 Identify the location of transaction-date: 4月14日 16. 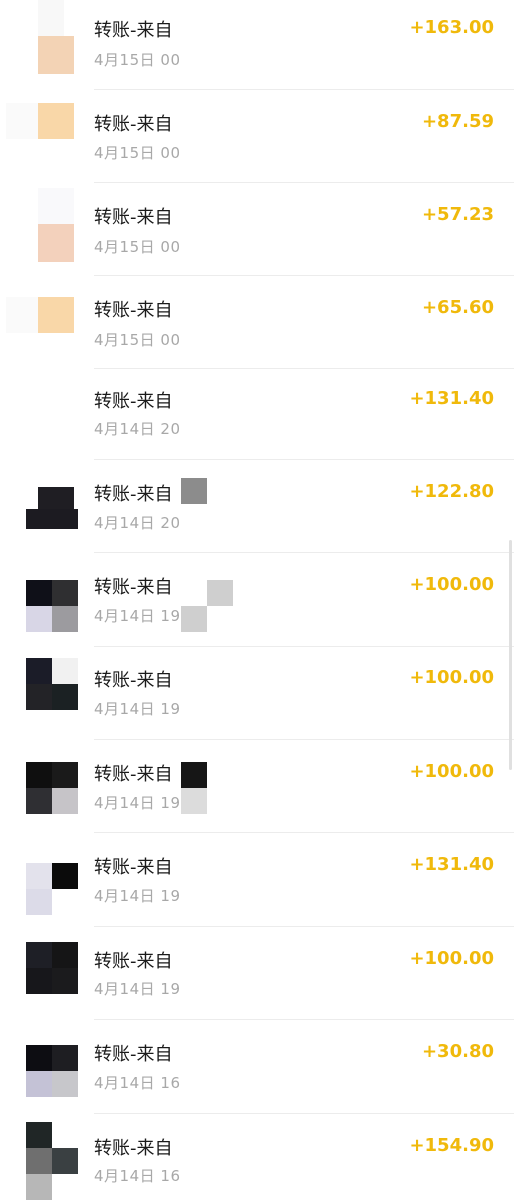
(137, 1176).